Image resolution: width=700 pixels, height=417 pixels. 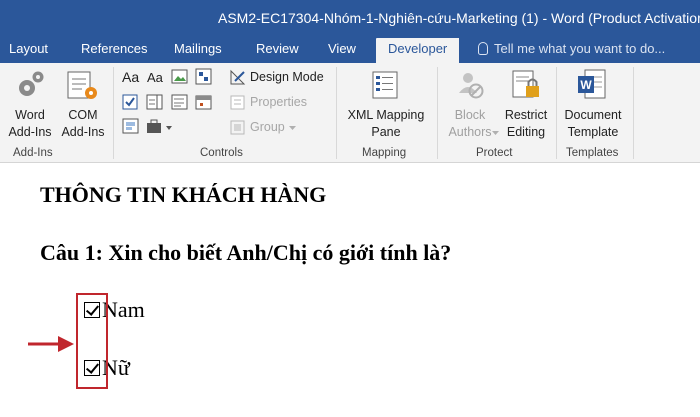 I want to click on group-label-btn: Group, so click(x=267, y=127).